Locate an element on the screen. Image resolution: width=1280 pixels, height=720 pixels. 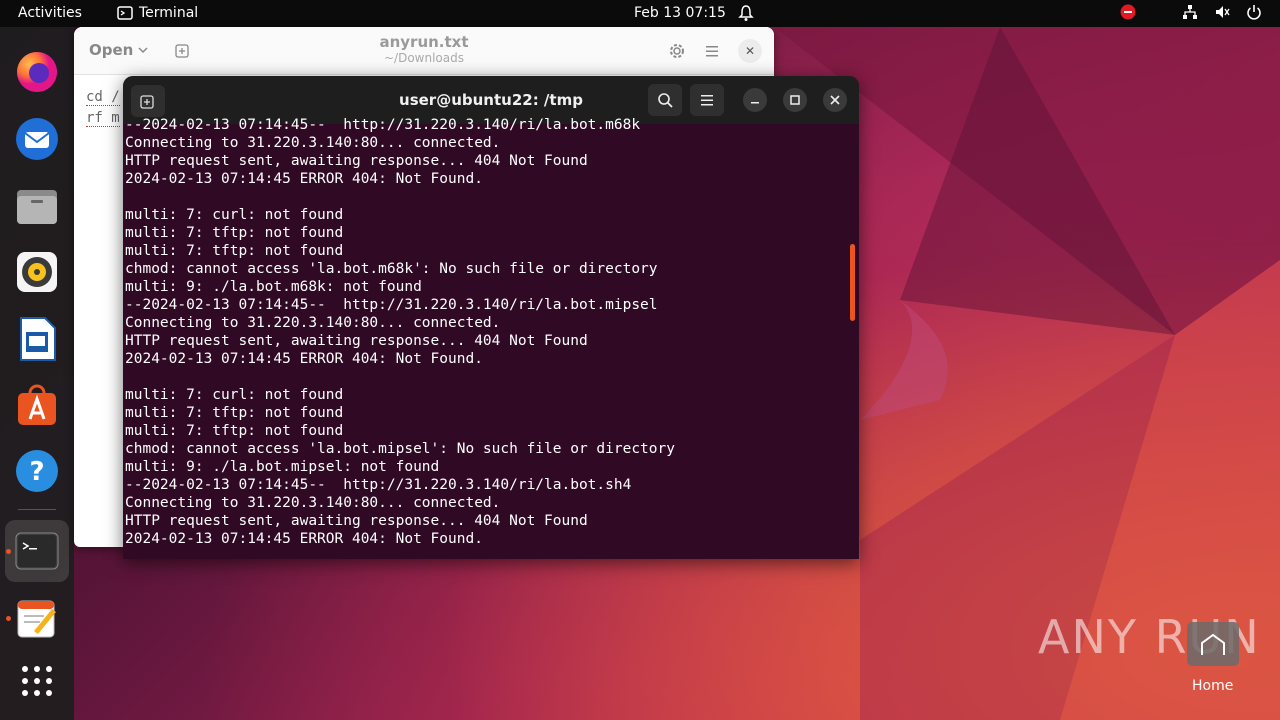
do-not-disturb-icon is located at coordinates (1128, 12).